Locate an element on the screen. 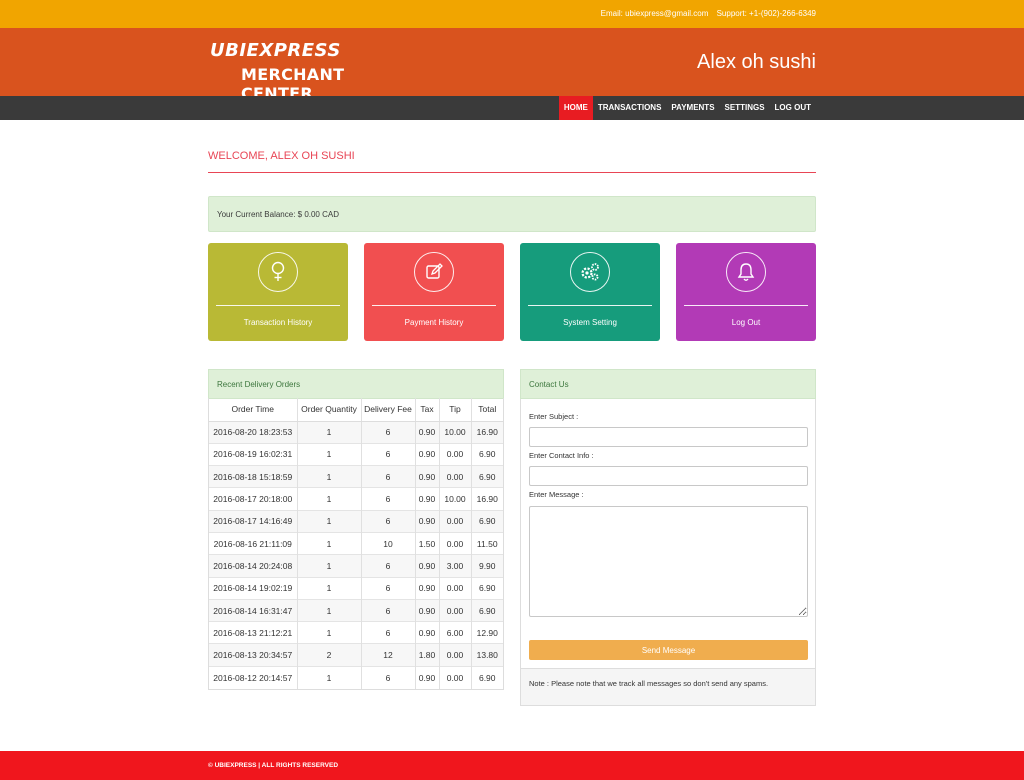 The image size is (1024, 780). transaction-history-tile: Transaction History is located at coordinates (278, 292).